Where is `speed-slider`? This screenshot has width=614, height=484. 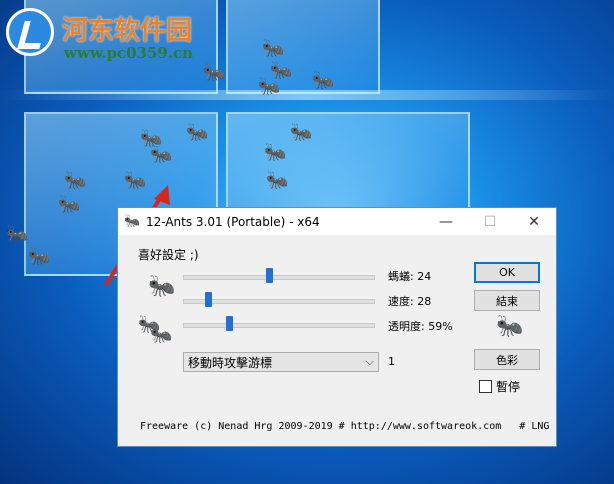
speed-slider is located at coordinates (279, 300).